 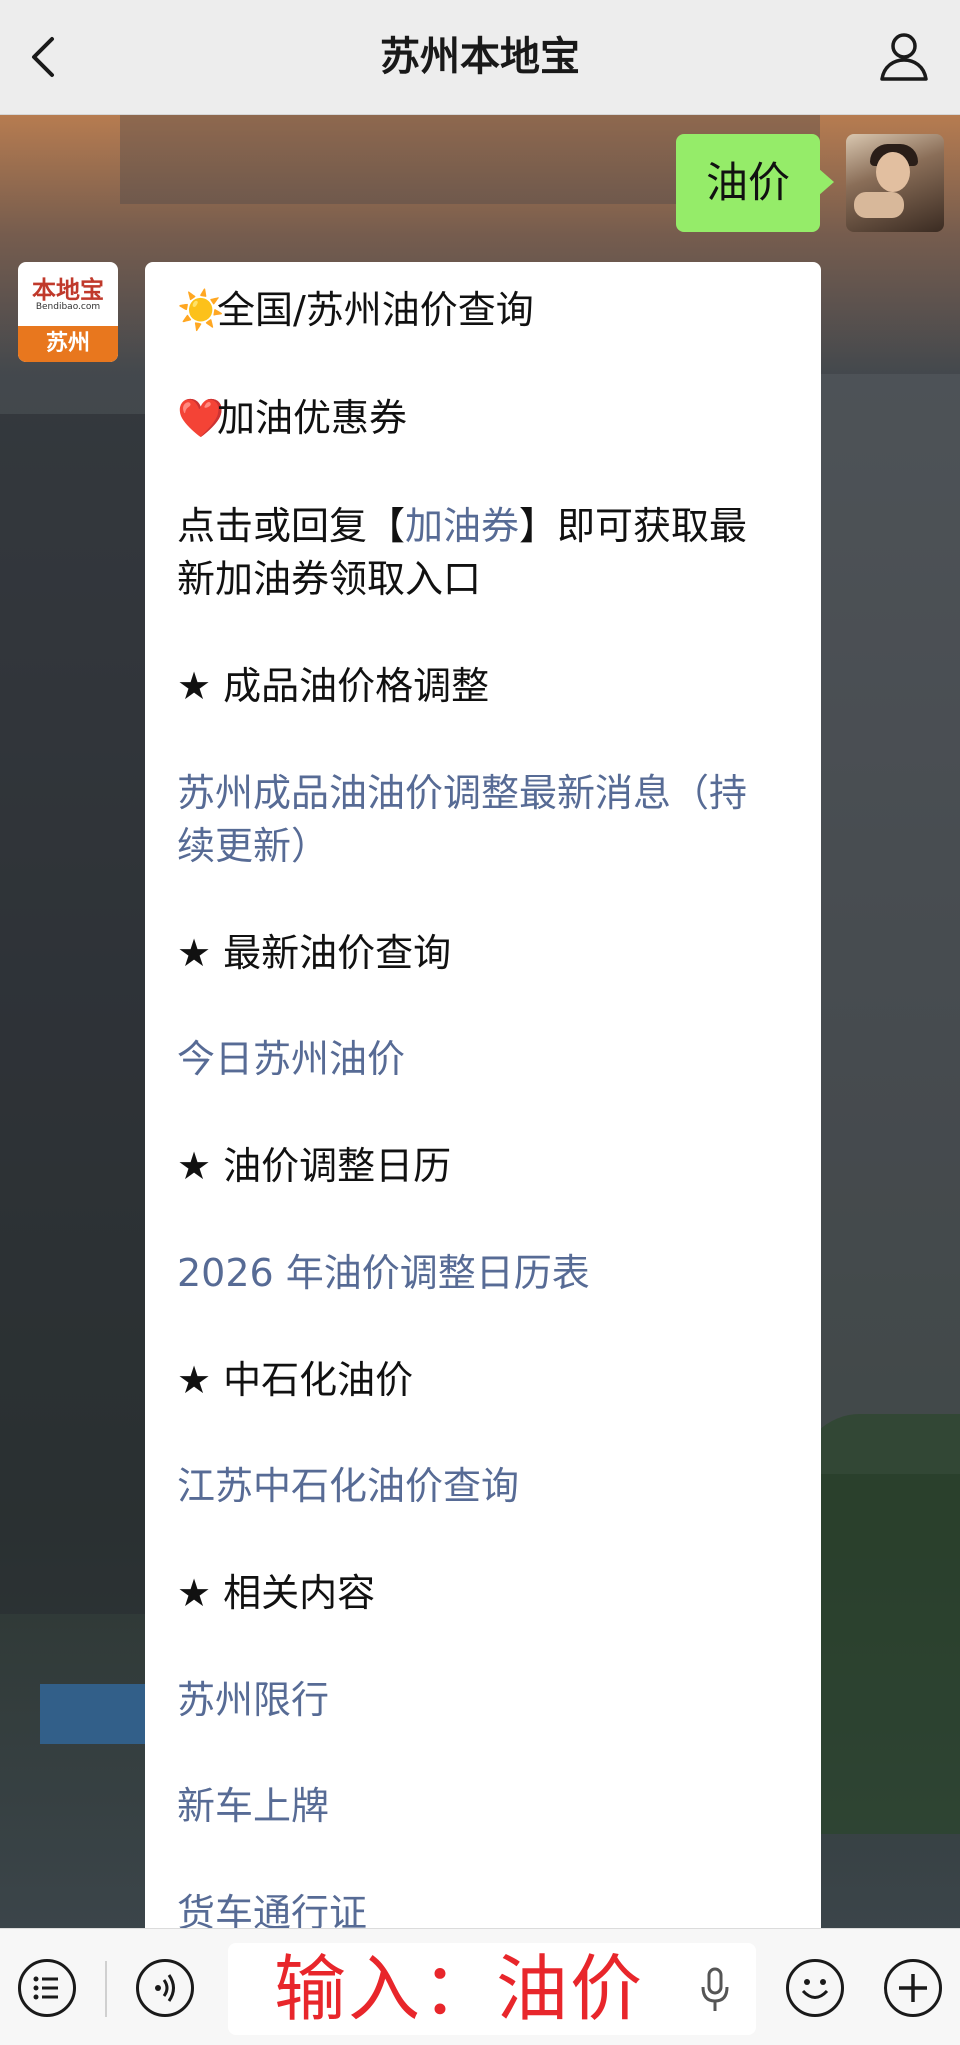 I want to click on user-message-bubble: 油价, so click(x=755, y=183).